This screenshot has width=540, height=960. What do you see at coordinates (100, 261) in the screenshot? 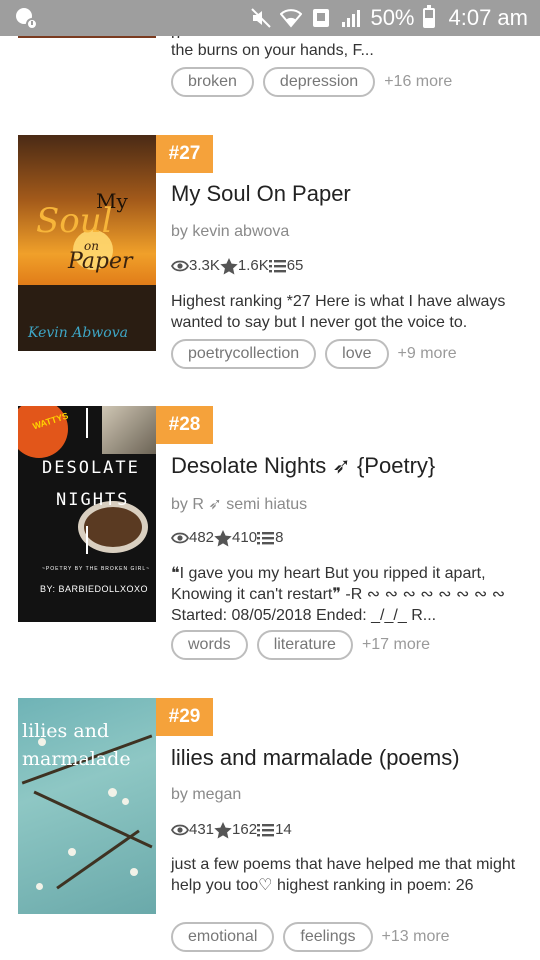
I see `cover-title-line: Paper` at bounding box center [100, 261].